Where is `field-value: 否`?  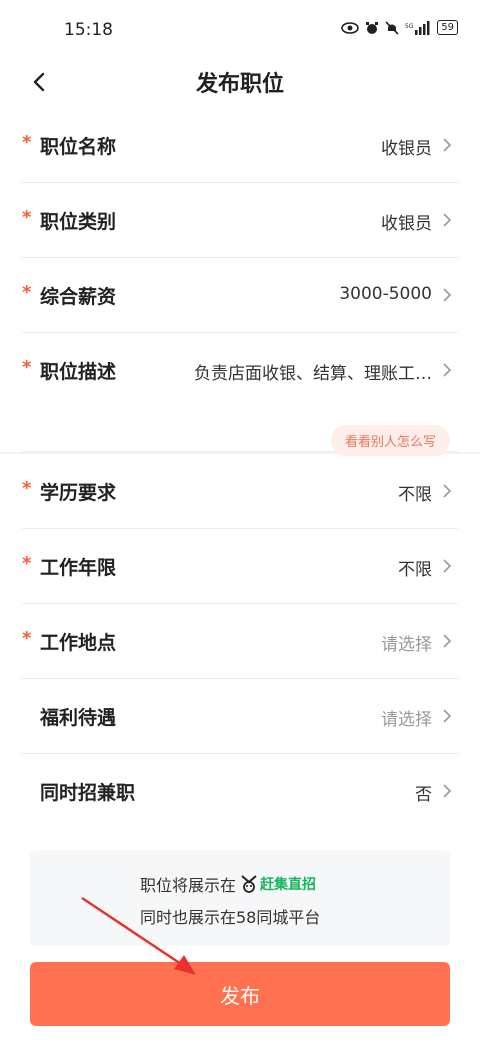 field-value: 否 is located at coordinates (423, 795).